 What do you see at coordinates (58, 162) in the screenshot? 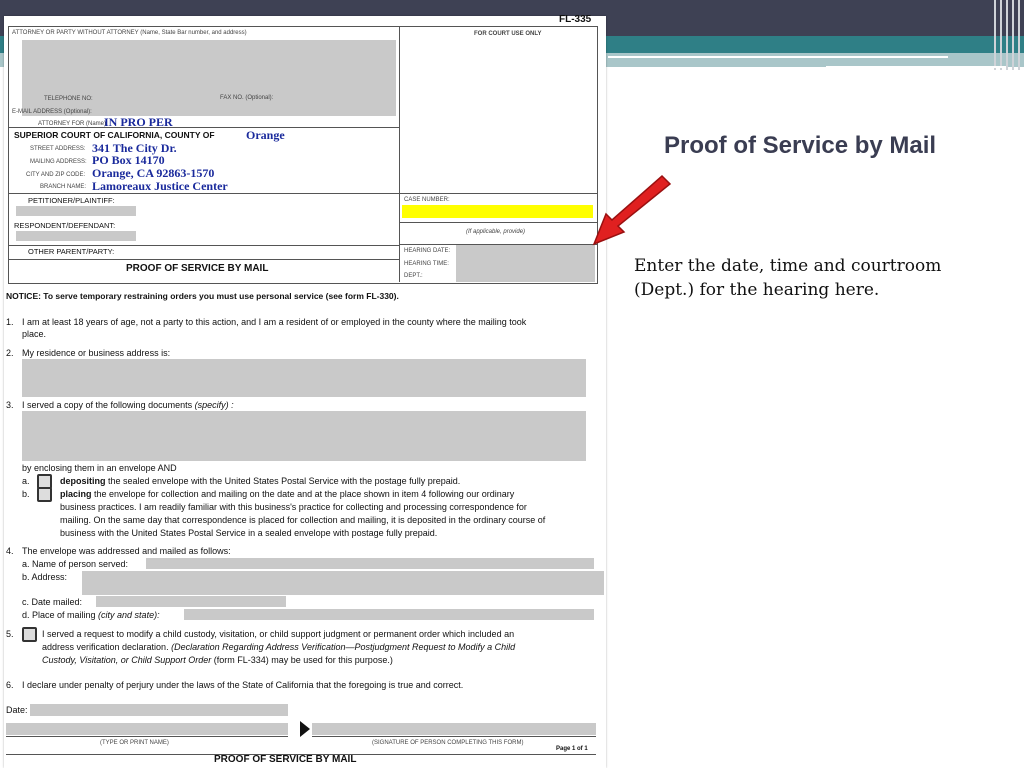
I see `mailing-label: MAILING ADDRESS:` at bounding box center [58, 162].